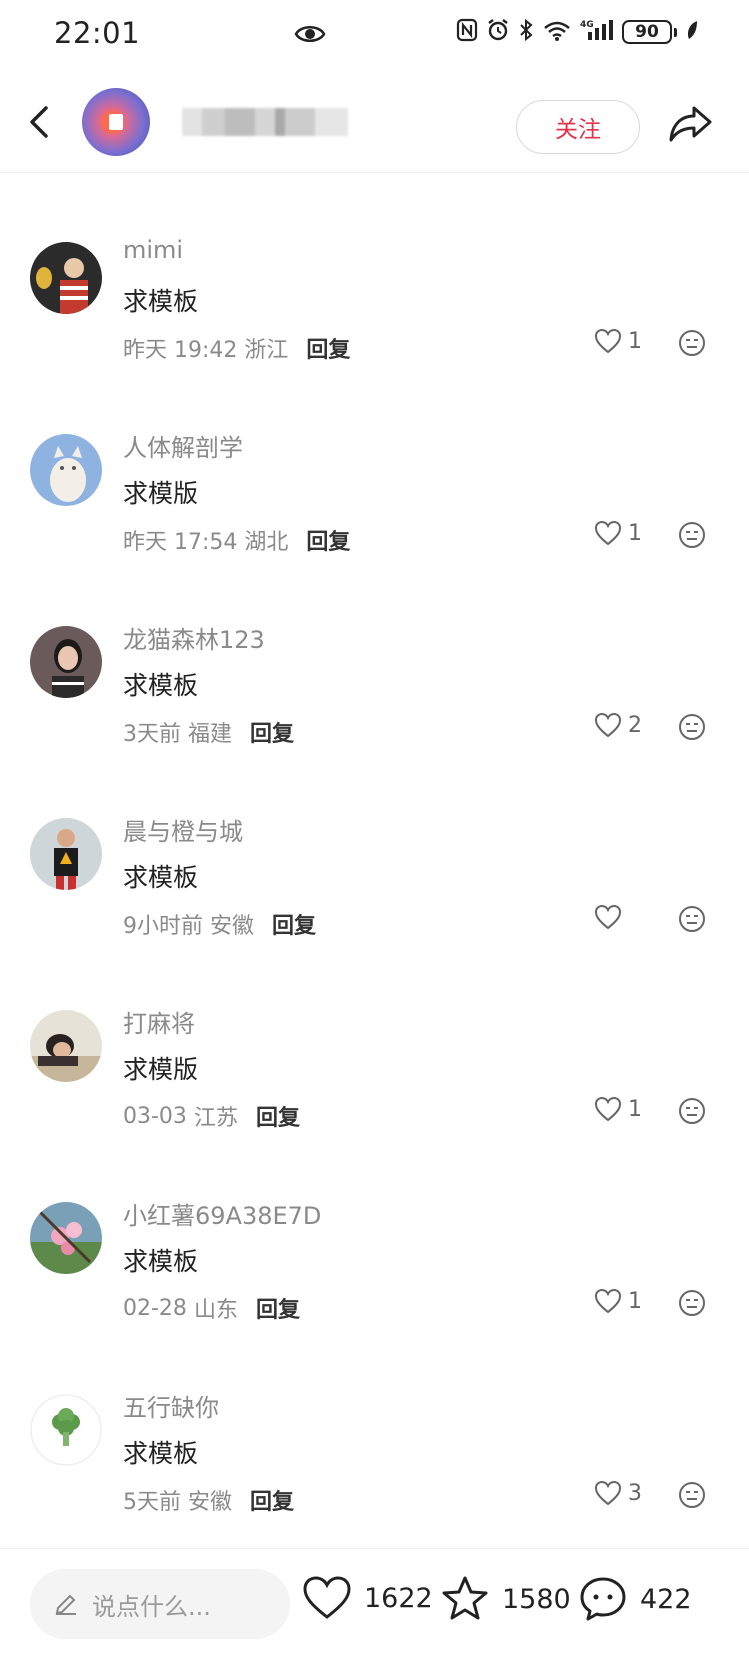 The width and height of the screenshot is (749, 1660). I want to click on like-count-total: 1622, so click(398, 1598).